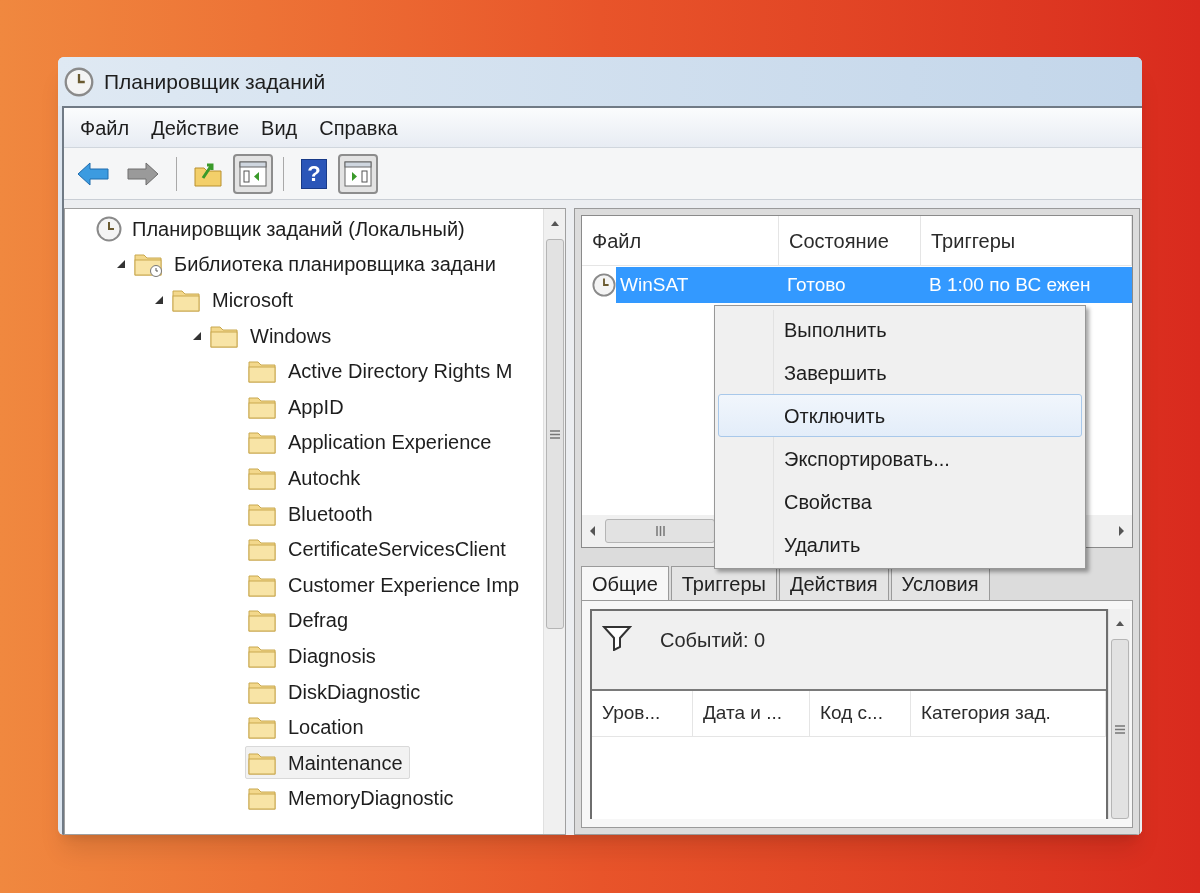 Image resolution: width=1200 pixels, height=893 pixels. What do you see at coordinates (382, 371) in the screenshot?
I see `tree-item: Active Directory Rights M` at bounding box center [382, 371].